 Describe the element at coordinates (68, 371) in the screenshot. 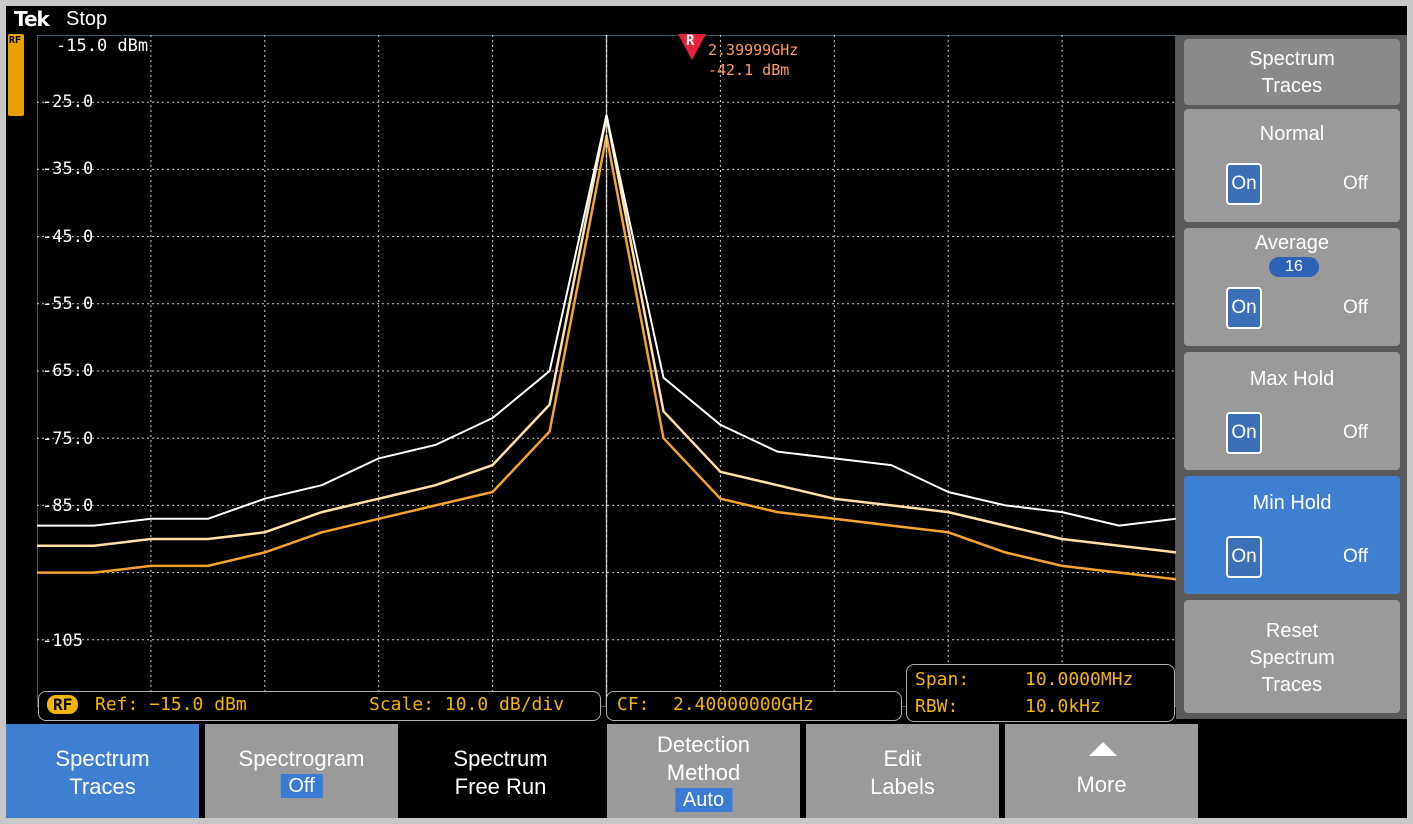

I see `y-label: -65.0` at that location.